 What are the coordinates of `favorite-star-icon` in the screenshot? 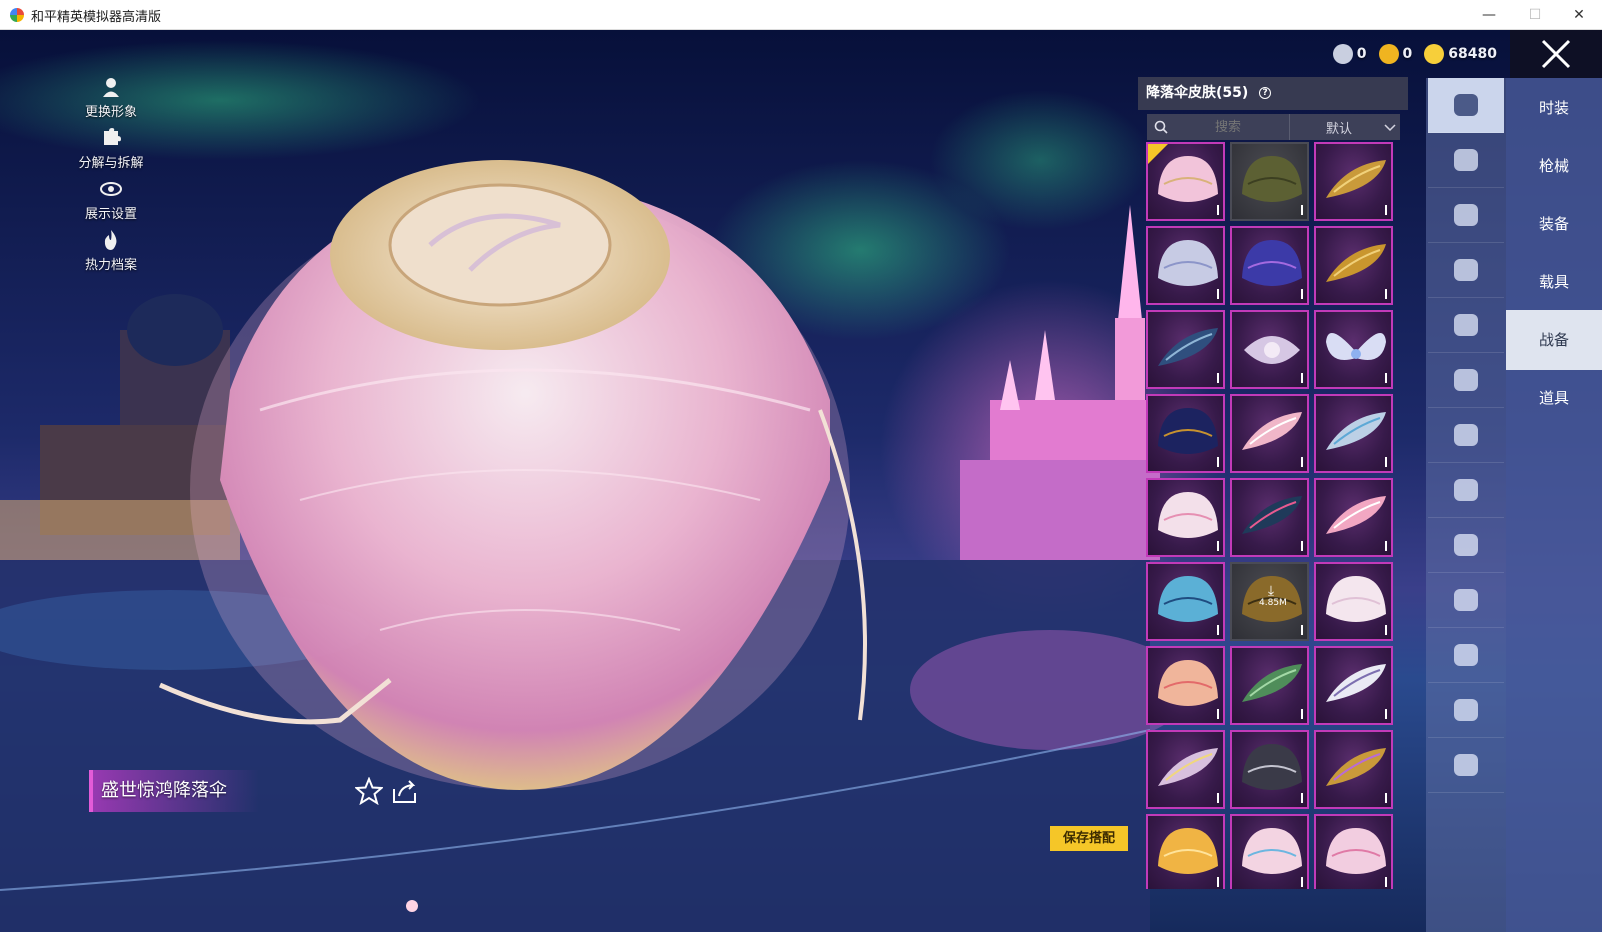 It's located at (369, 791).